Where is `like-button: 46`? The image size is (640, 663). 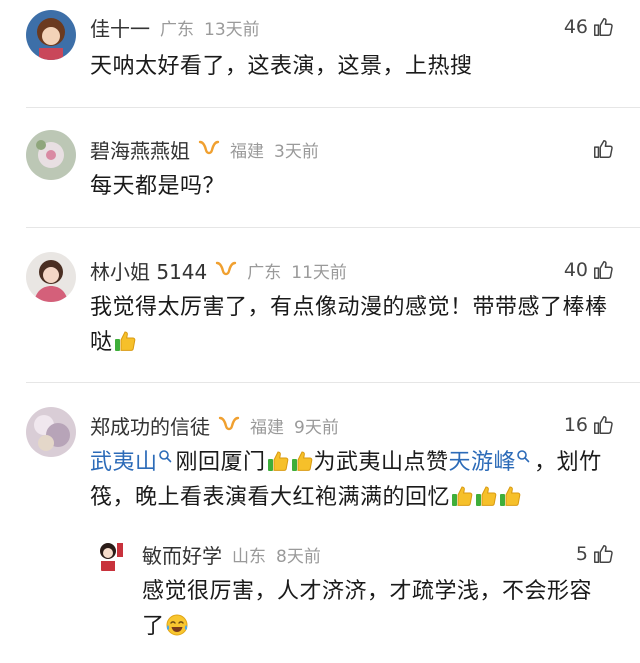
like-button: 46 is located at coordinates (589, 27).